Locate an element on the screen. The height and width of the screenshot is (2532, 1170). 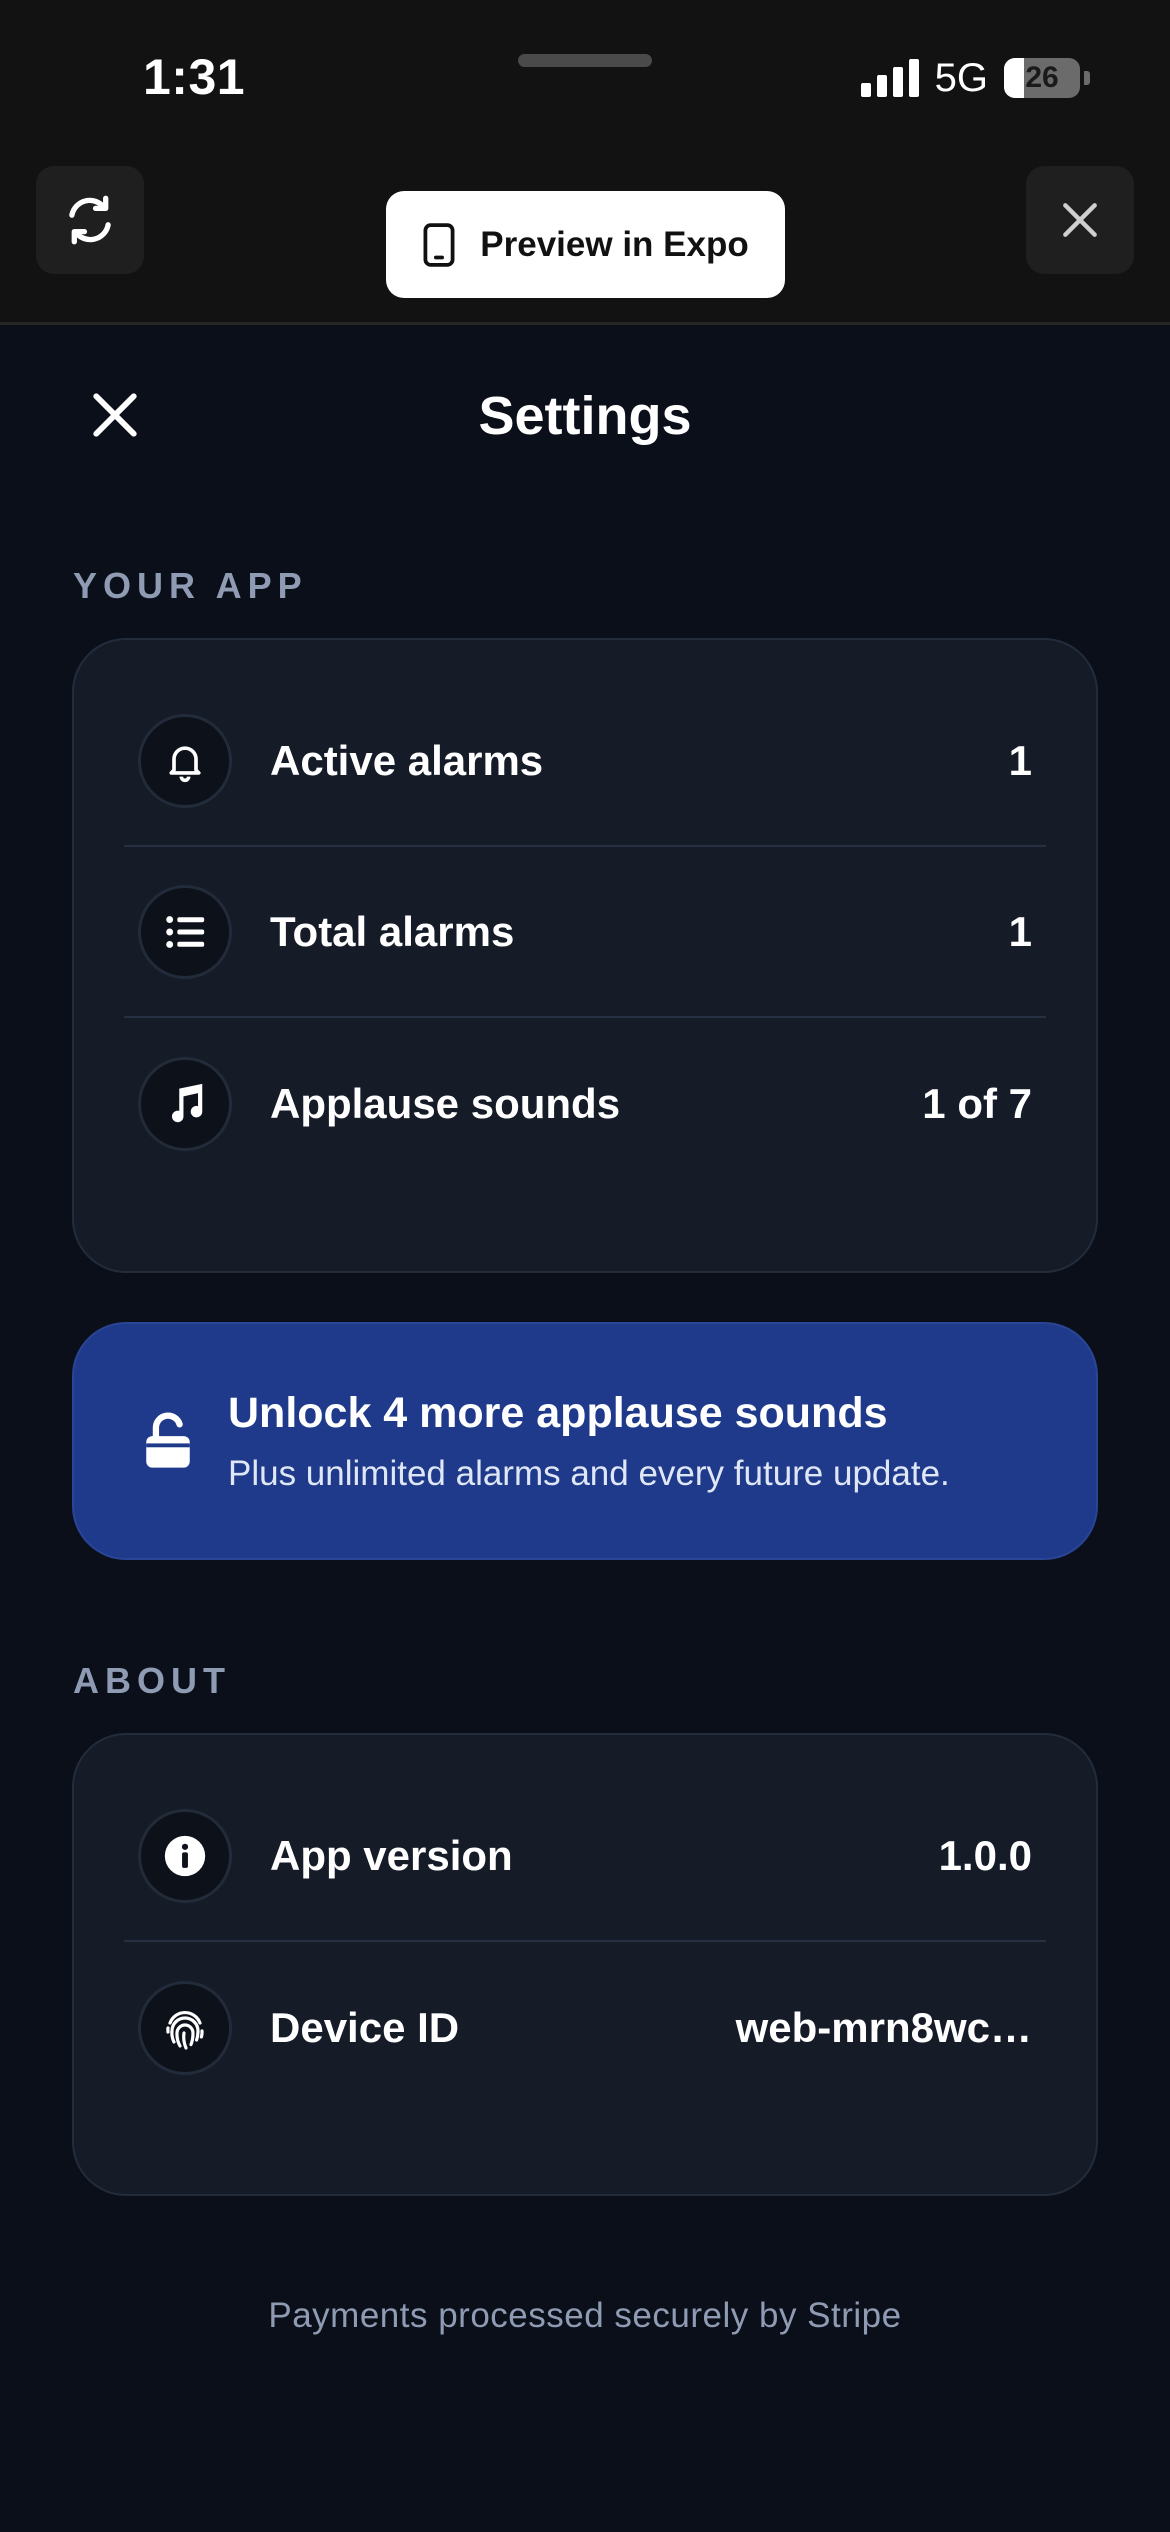
expo-toolbar: 1:31 5G 26 Preview in Expo is located at coordinates (585, 162).